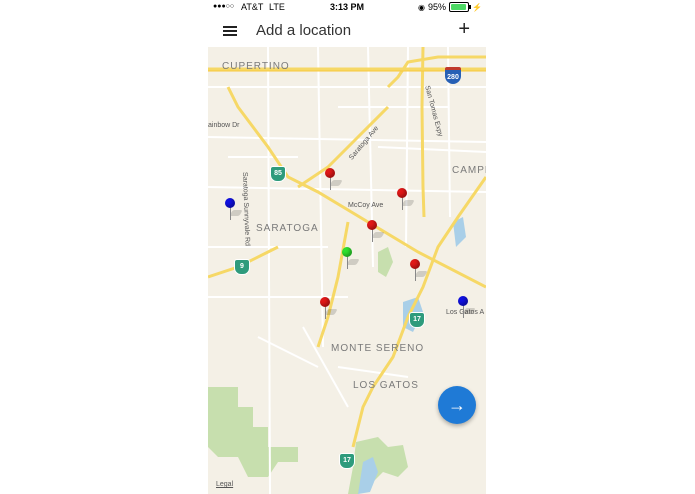  I want to click on status-bar: ●●●○○ AT&T LTE 3:13 PM ◉ 95% ⚡, so click(347, 8).